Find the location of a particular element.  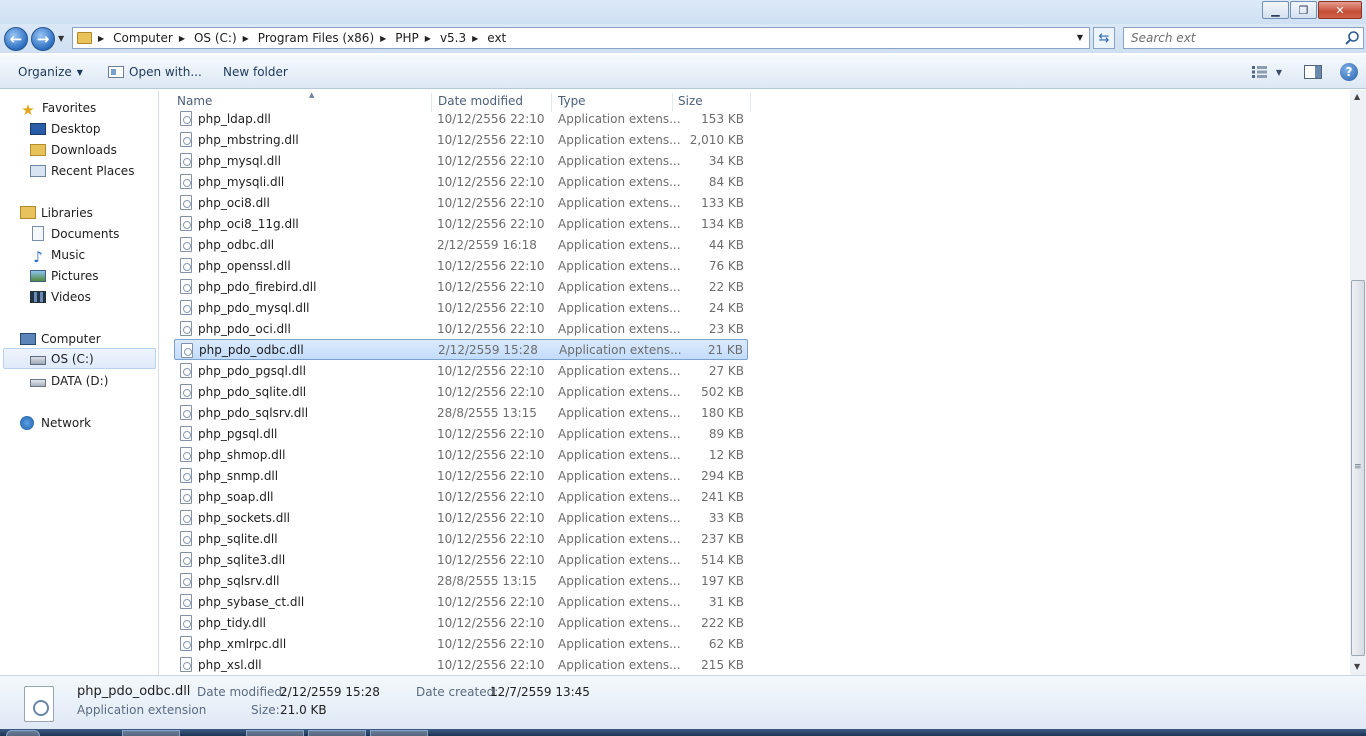

new-folder-button: New folder is located at coordinates (255, 72).